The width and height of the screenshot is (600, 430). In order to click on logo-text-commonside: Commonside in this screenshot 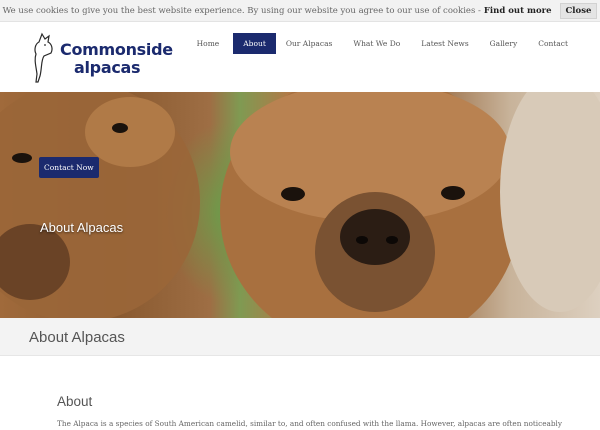, I will do `click(116, 49)`.